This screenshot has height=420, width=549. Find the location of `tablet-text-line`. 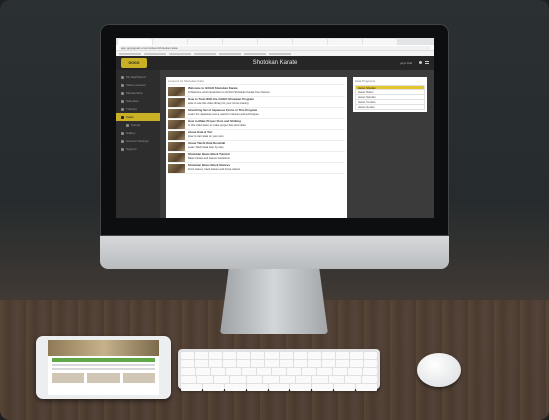

tablet-text-line is located at coordinates (103, 369).